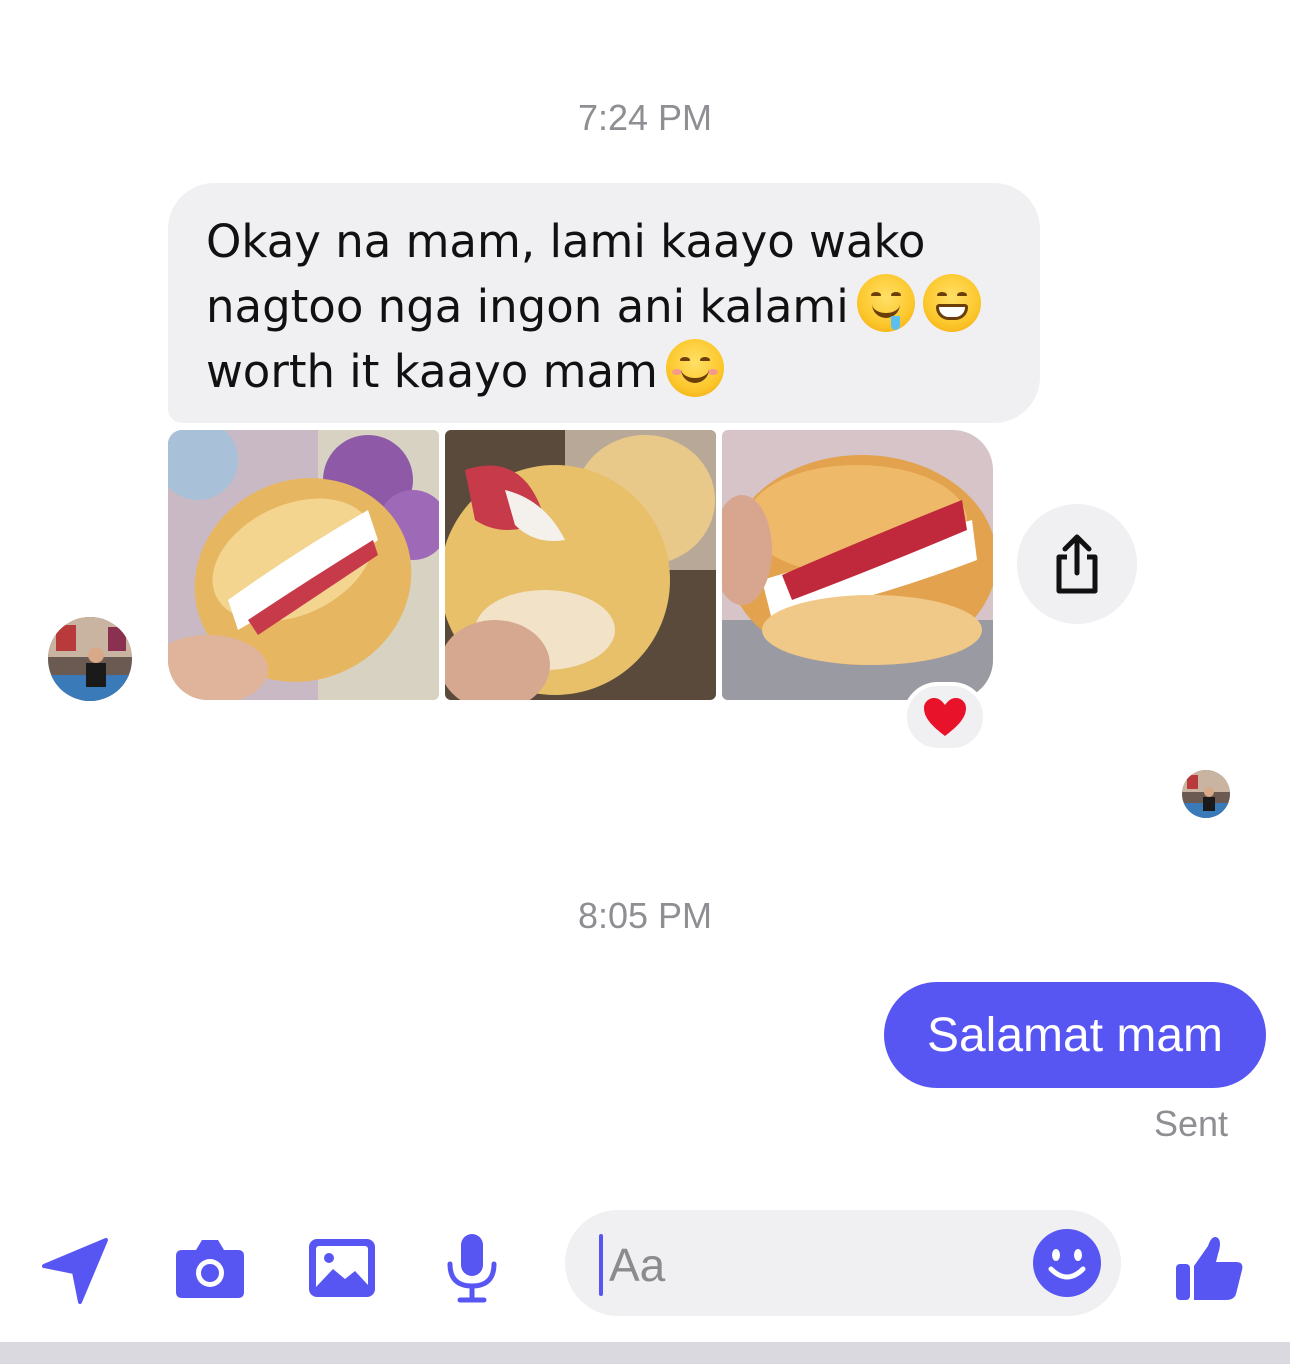 The width and height of the screenshot is (1290, 1364). What do you see at coordinates (843, 1263) in the screenshot?
I see `message-input: Aa` at bounding box center [843, 1263].